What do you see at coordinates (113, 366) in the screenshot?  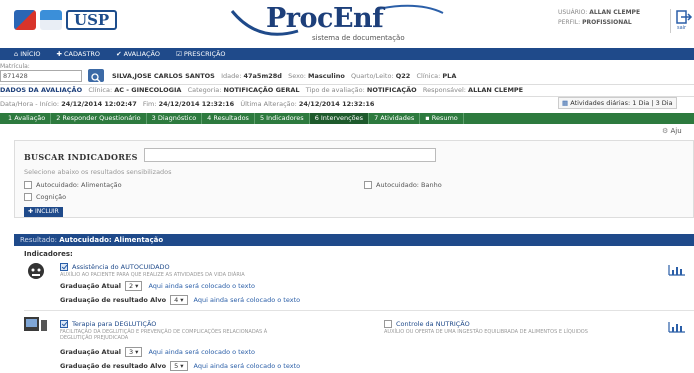 I see `graduacao-alvo-label: Graduação de resultado Alvo` at bounding box center [113, 366].